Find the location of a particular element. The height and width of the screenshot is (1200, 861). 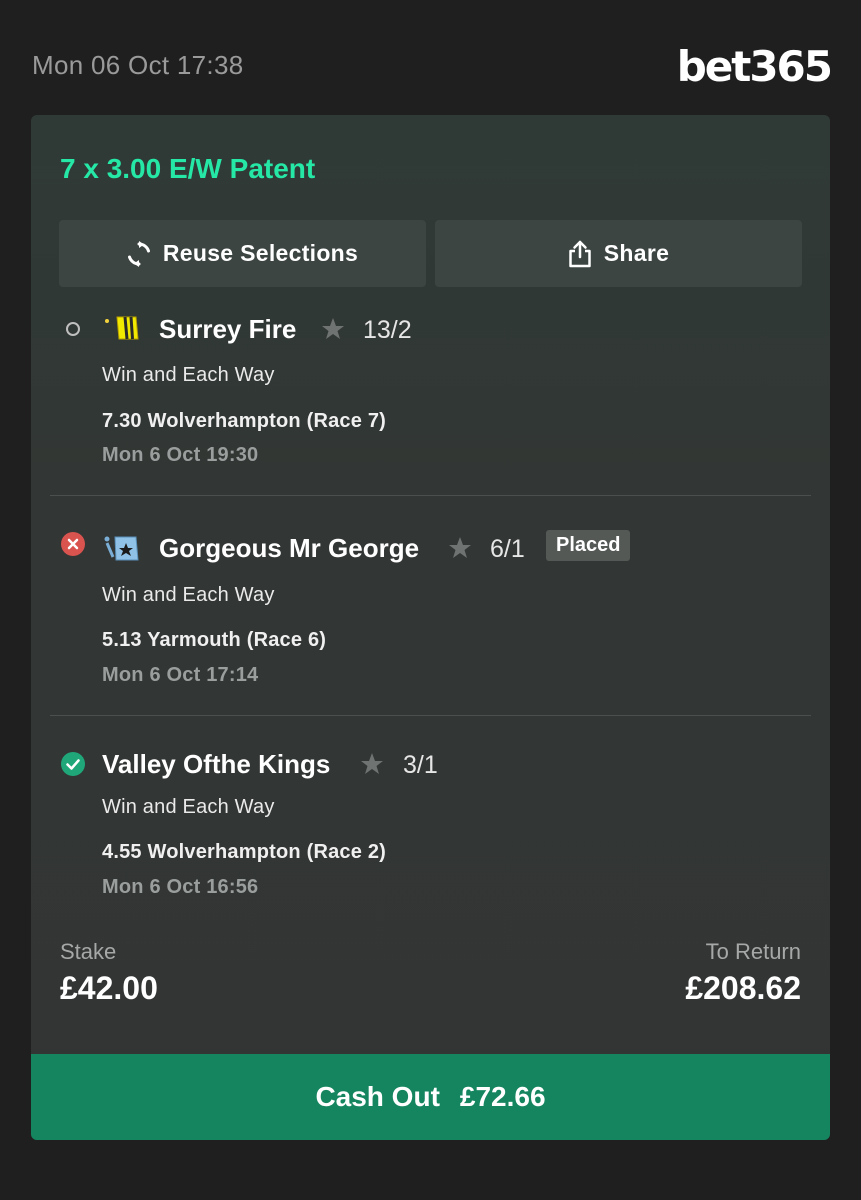

selection-time: Mon 6 Oct 17:14 is located at coordinates (180, 675).